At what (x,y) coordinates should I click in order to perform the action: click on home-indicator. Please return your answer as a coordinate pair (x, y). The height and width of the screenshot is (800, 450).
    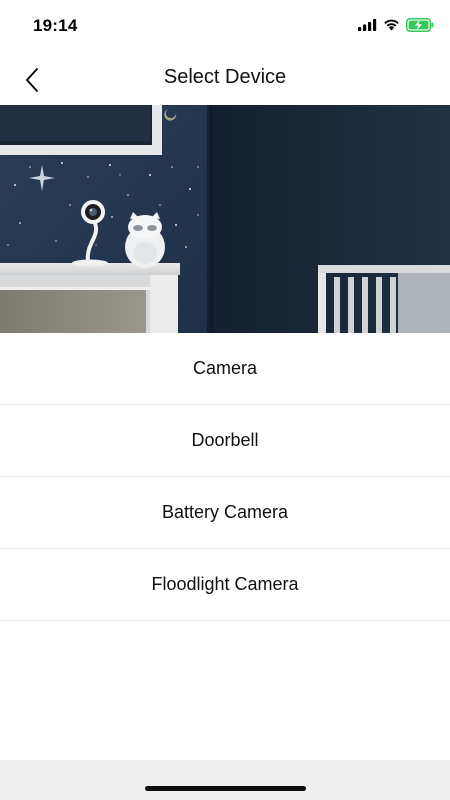
    Looking at the image, I should click on (225, 788).